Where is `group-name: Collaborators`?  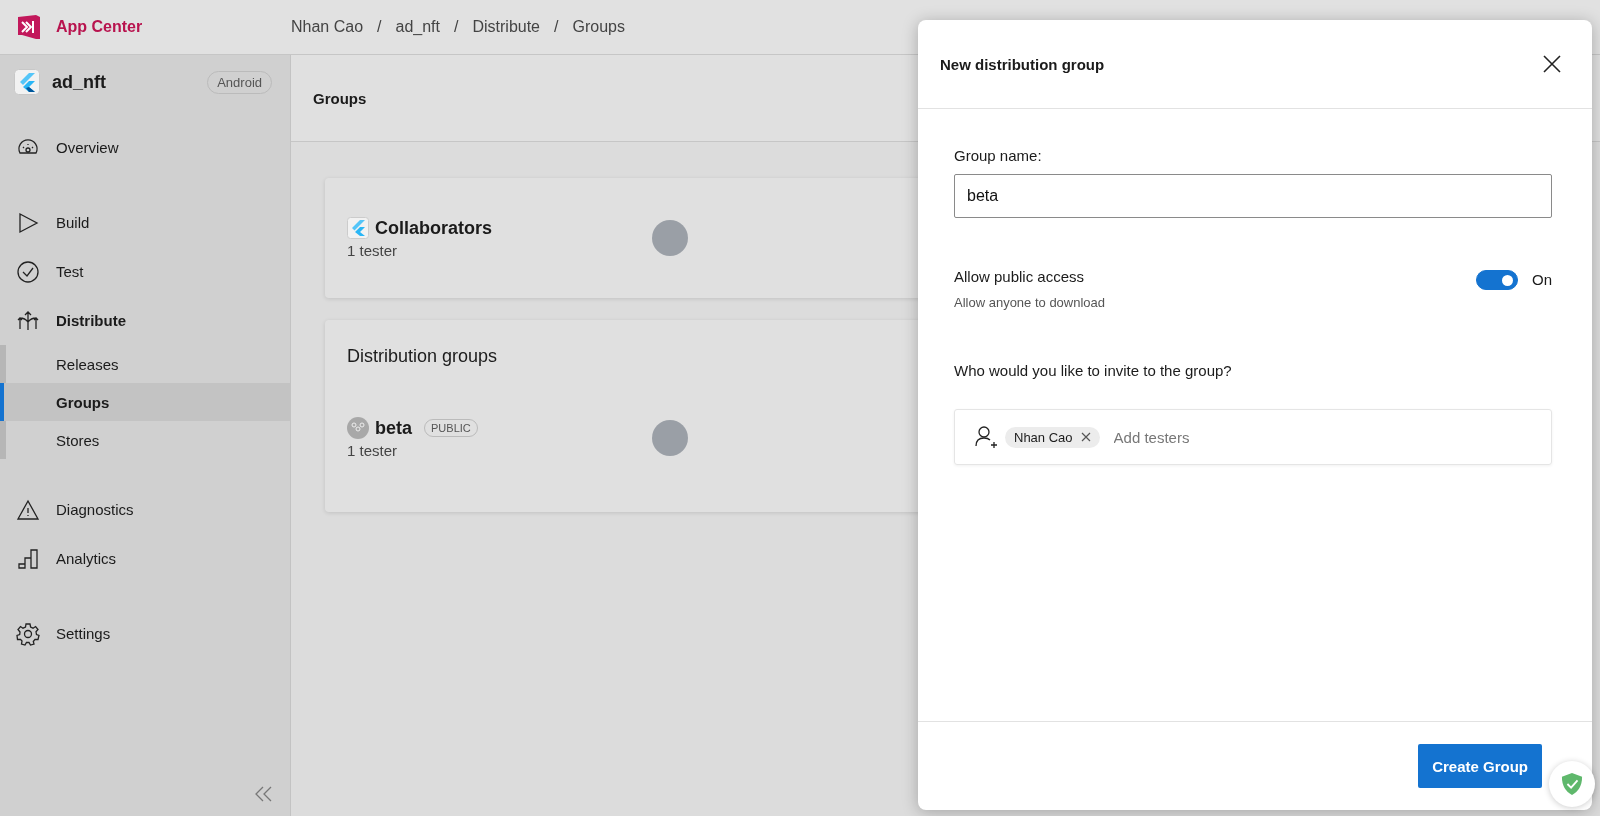
group-name: Collaborators is located at coordinates (434, 228).